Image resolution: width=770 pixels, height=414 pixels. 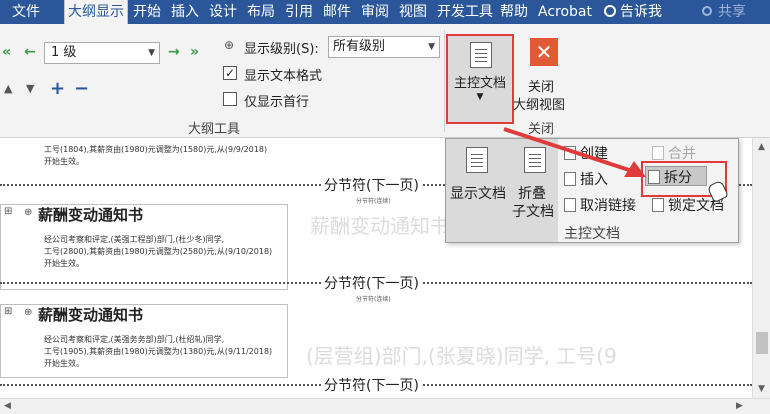 I want to click on merge-button: 合并, so click(x=674, y=153).